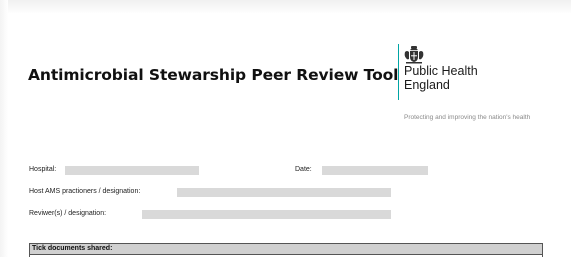 The image size is (571, 257). What do you see at coordinates (285, 7) in the screenshot?
I see `page-top-shadow` at bounding box center [285, 7].